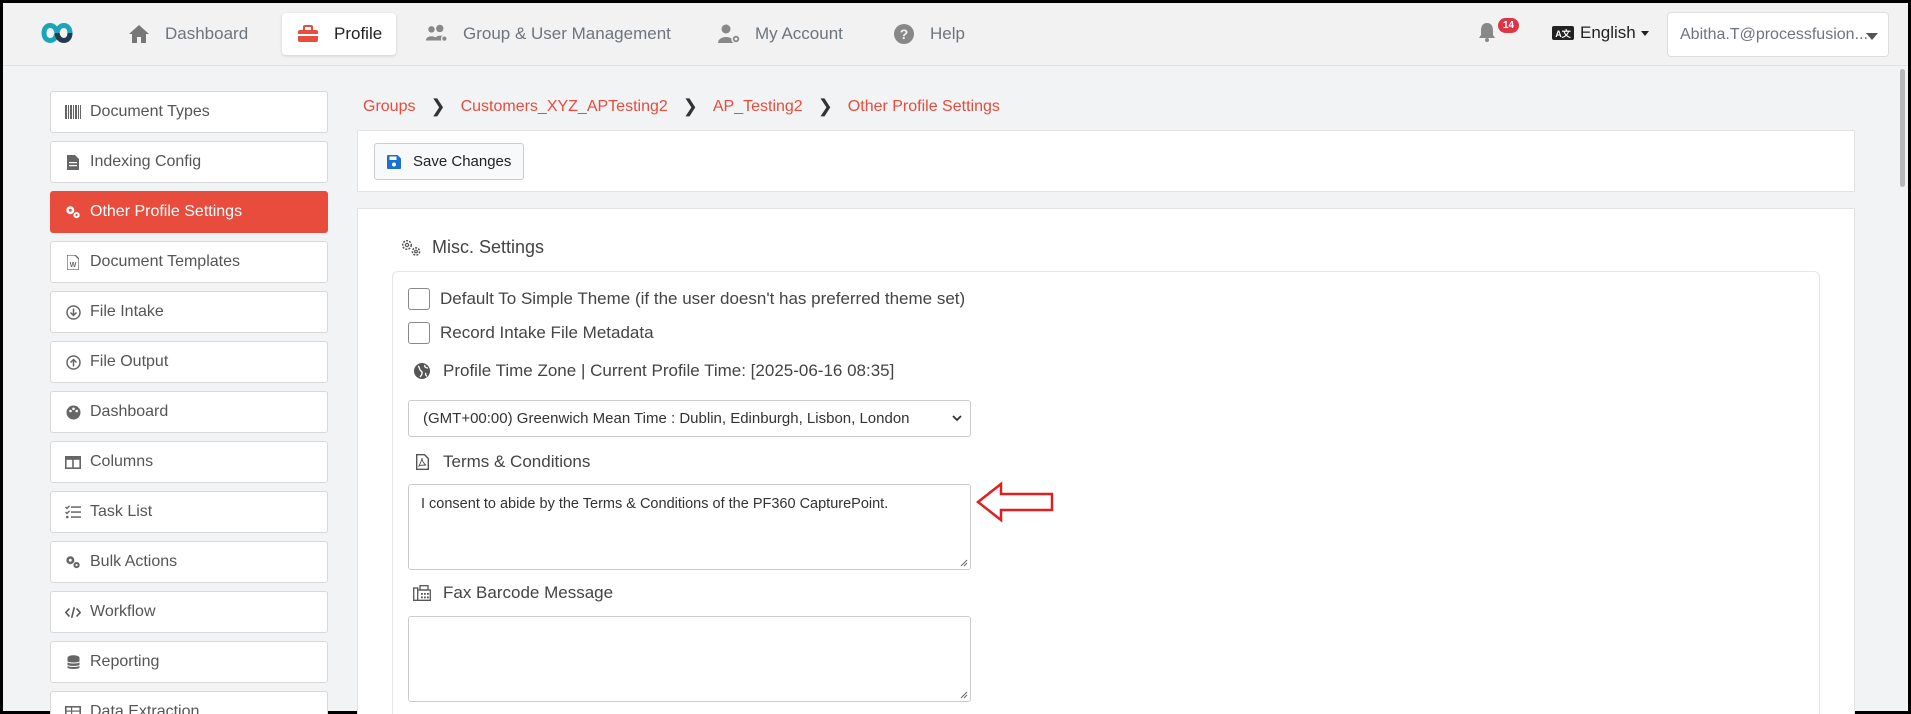 The image size is (1911, 714). What do you see at coordinates (207, 33) in the screenshot?
I see `nav-dashboard-label: Dashboard` at bounding box center [207, 33].